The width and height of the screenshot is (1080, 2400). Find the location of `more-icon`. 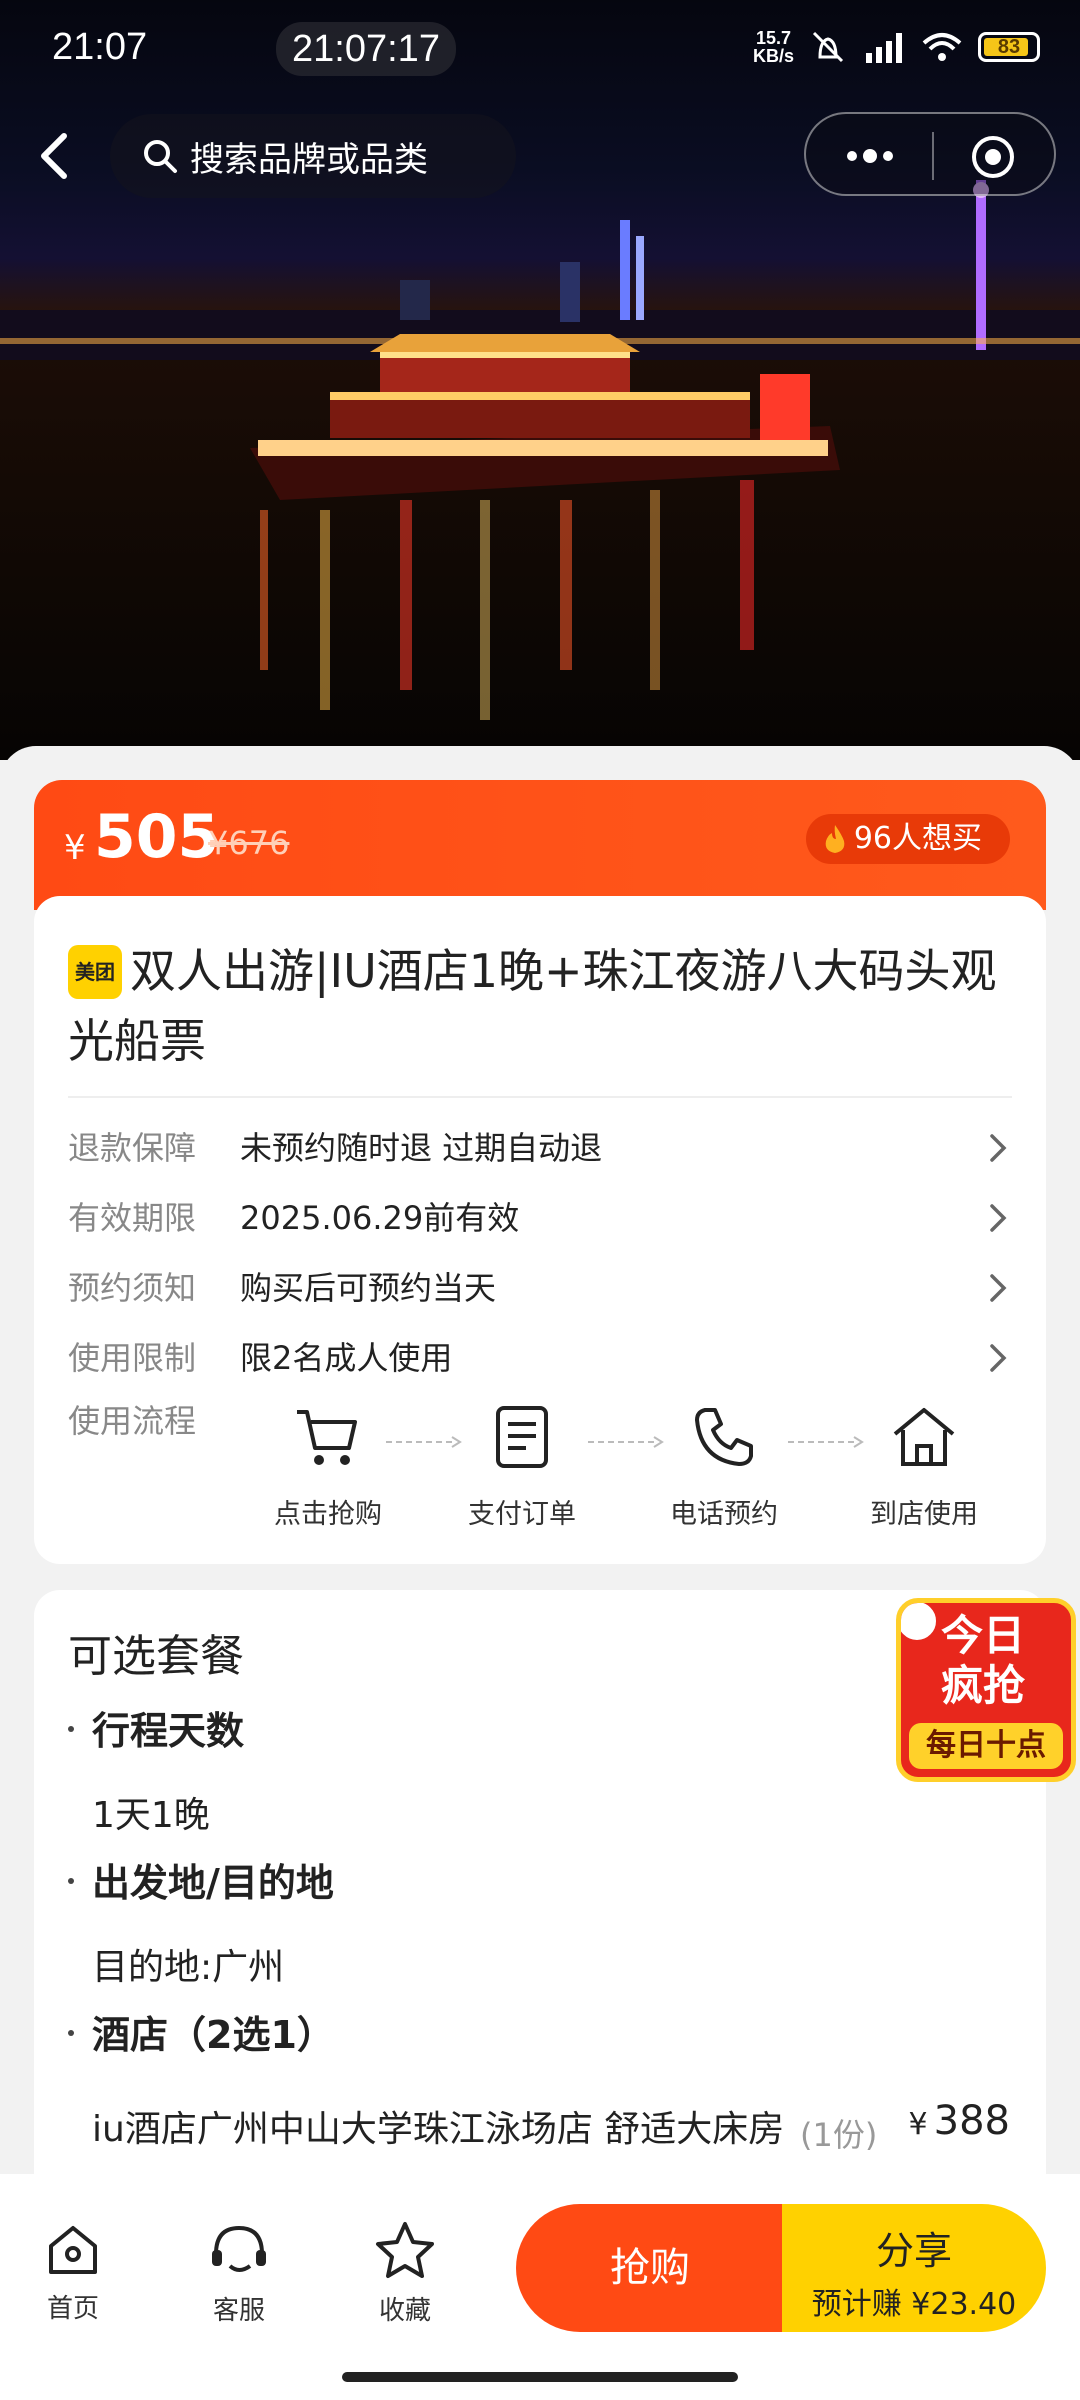

more-icon is located at coordinates (870, 156).